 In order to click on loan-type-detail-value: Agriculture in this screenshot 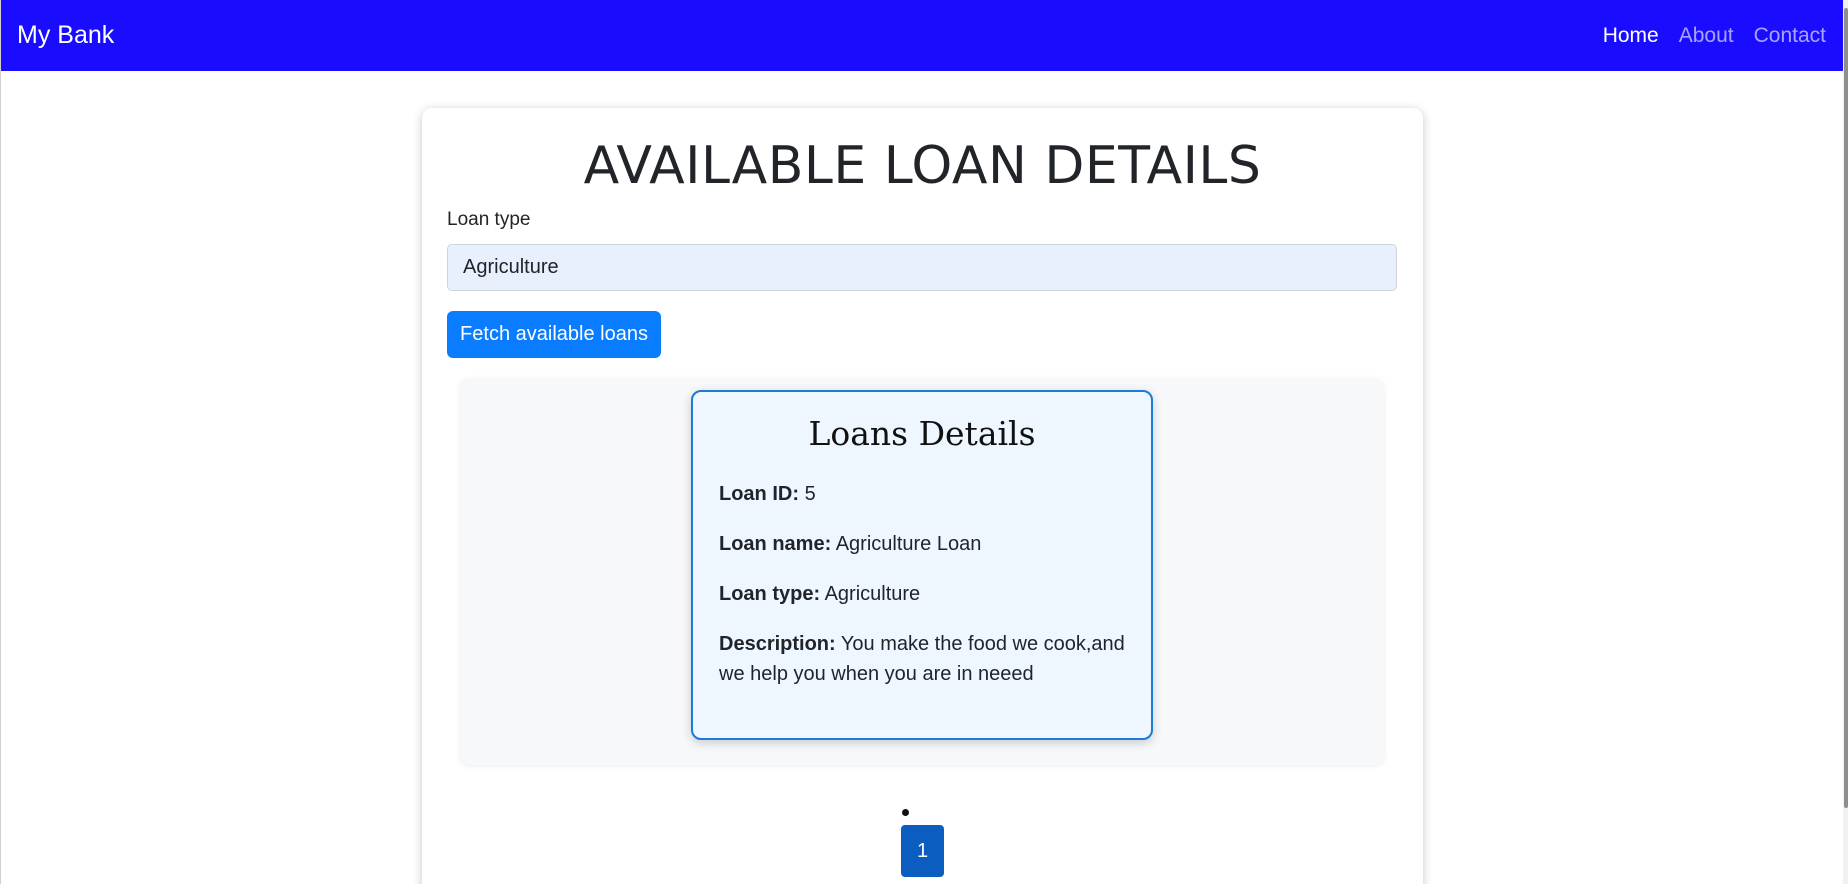, I will do `click(872, 594)`.